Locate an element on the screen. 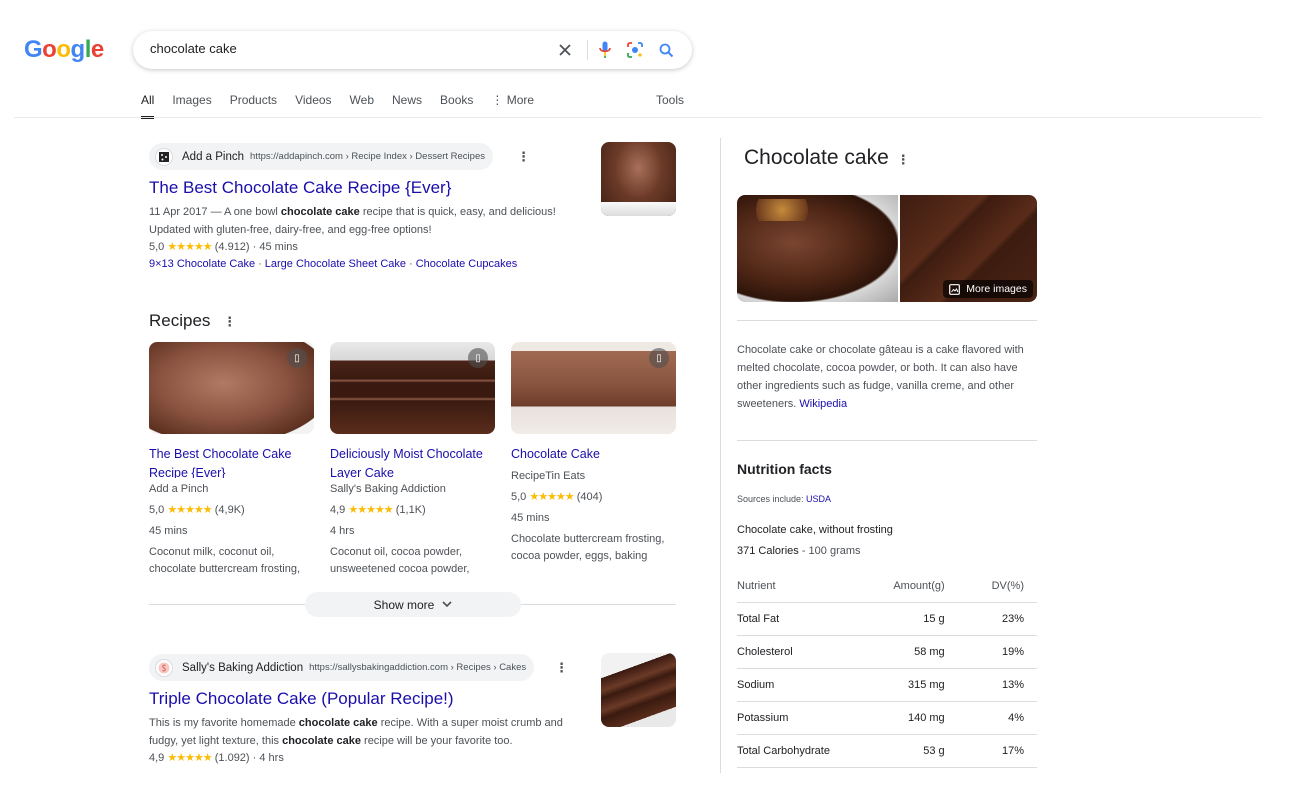  table-row: Total Fat 15 g 23% is located at coordinates (887, 619).